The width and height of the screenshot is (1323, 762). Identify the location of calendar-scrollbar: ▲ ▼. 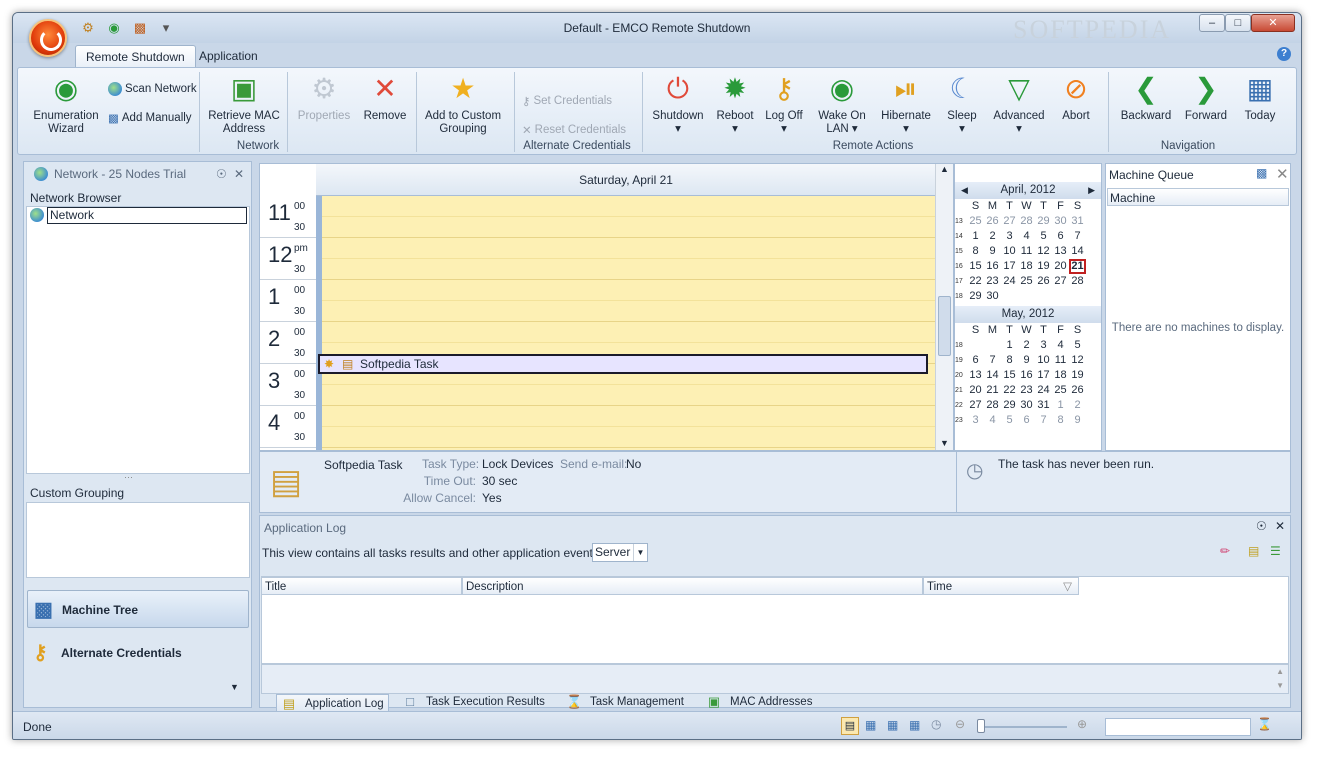
(944, 307).